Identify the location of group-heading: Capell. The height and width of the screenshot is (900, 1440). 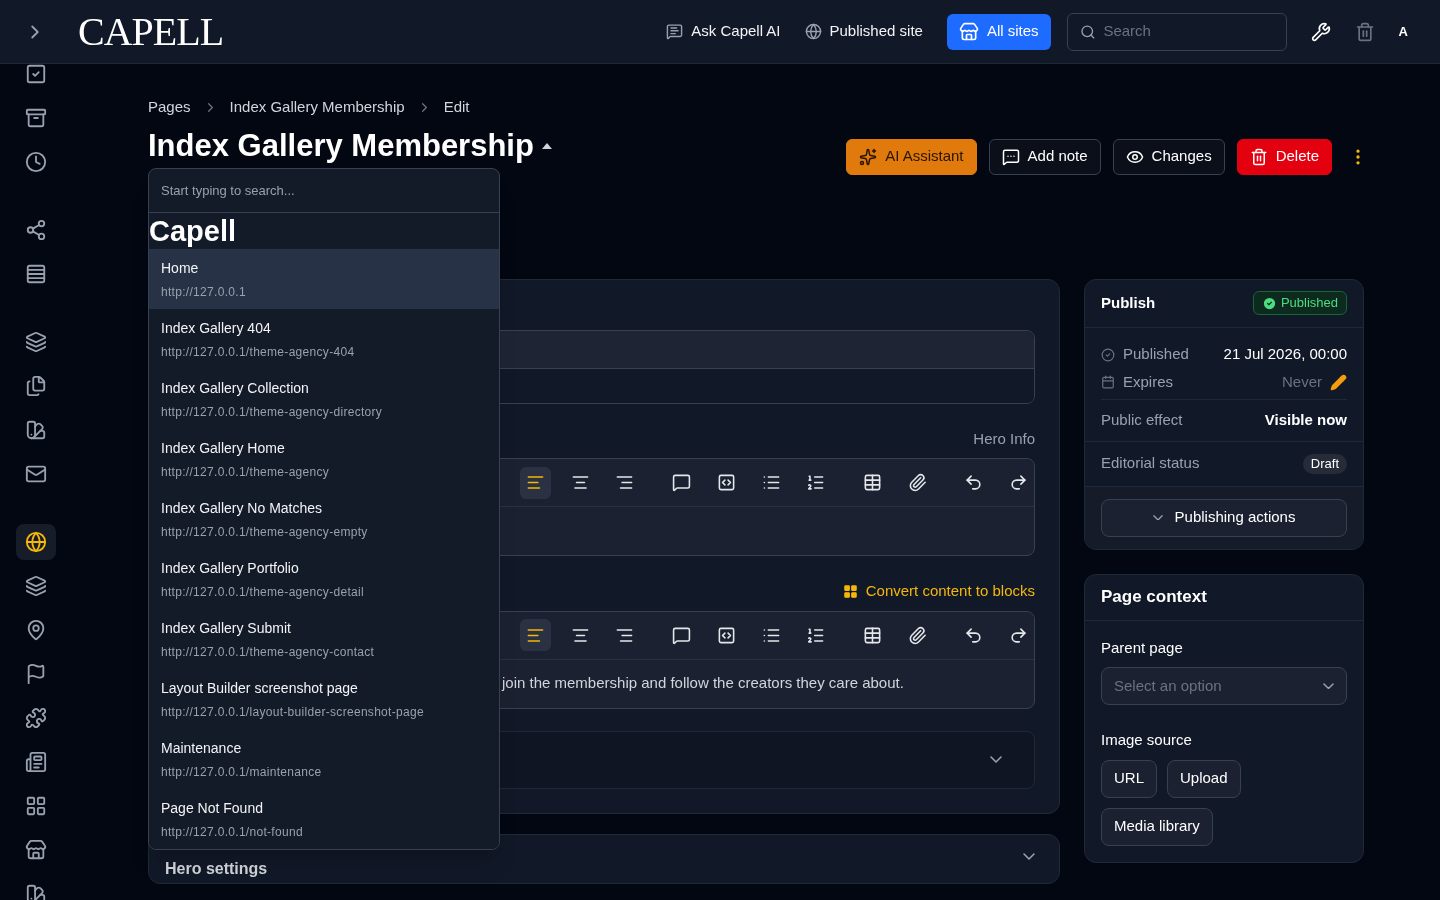
(193, 231).